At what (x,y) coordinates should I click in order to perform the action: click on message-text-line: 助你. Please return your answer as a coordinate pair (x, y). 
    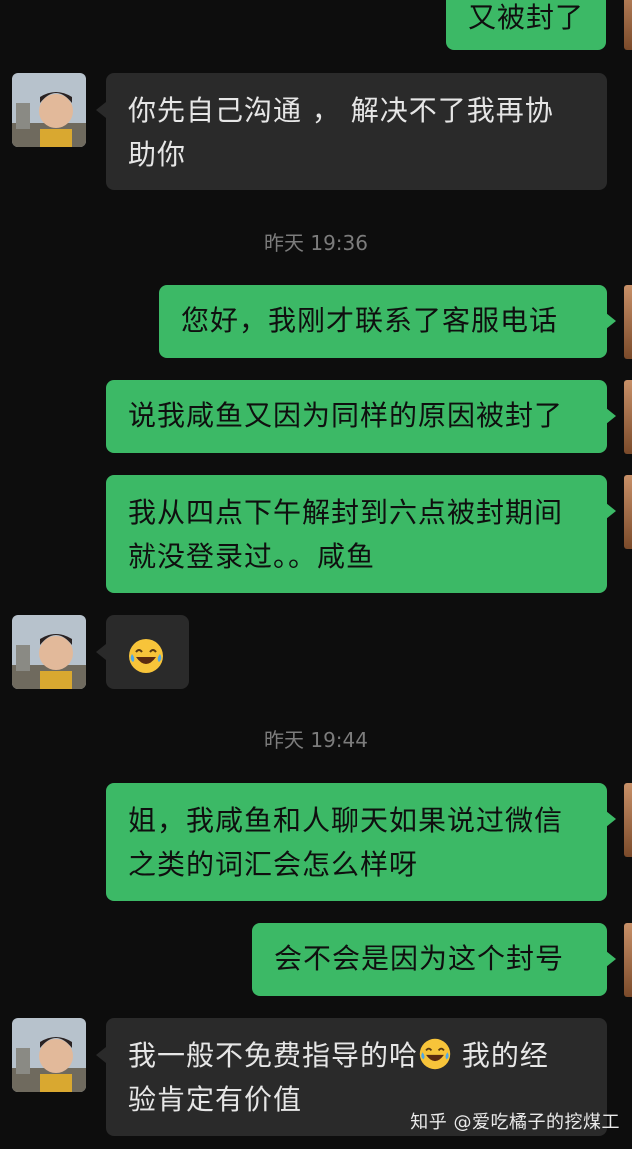
    Looking at the image, I should click on (157, 154).